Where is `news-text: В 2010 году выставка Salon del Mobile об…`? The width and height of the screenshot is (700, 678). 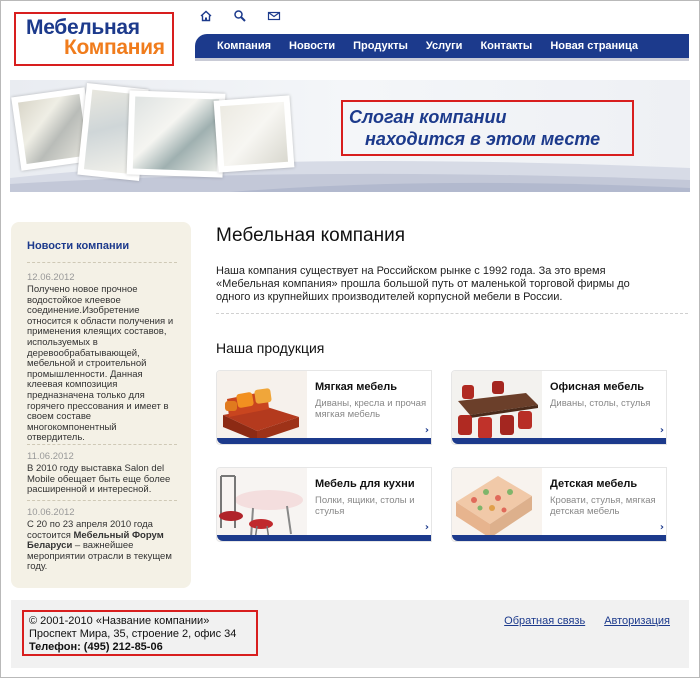
news-text: В 2010 году выставка Salon del Mobile об… is located at coordinates (102, 479).